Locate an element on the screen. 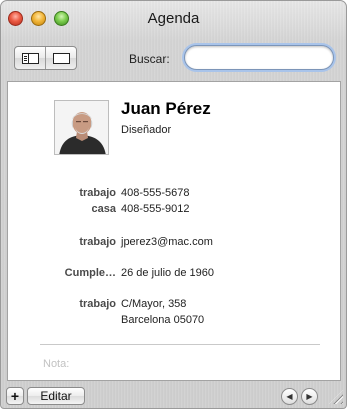 The image size is (347, 409). view-switcher is located at coordinates (45, 58).